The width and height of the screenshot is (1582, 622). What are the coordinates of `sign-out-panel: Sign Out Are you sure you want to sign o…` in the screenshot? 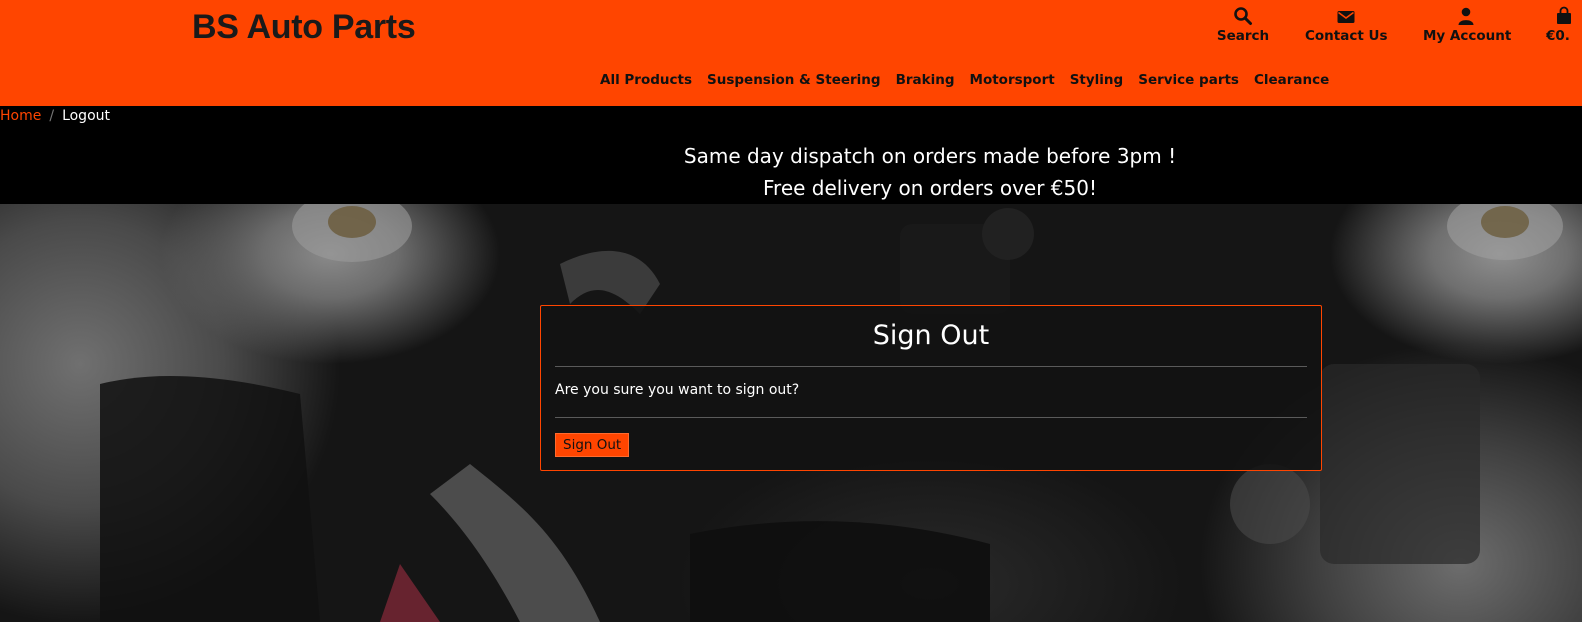 It's located at (931, 388).